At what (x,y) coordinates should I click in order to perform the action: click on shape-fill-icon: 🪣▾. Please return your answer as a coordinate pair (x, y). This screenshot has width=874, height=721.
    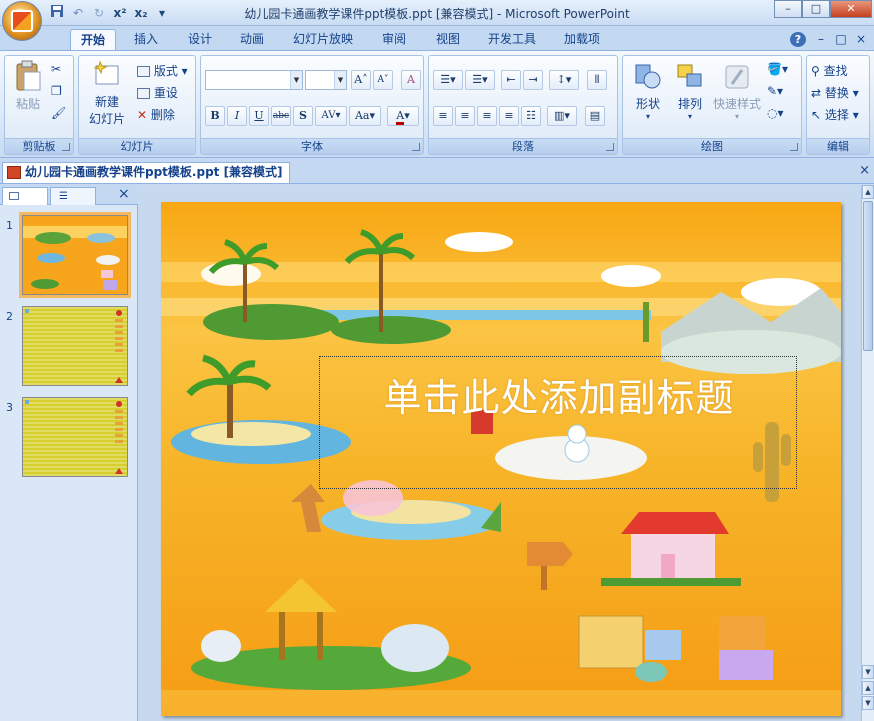
    Looking at the image, I should click on (777, 69).